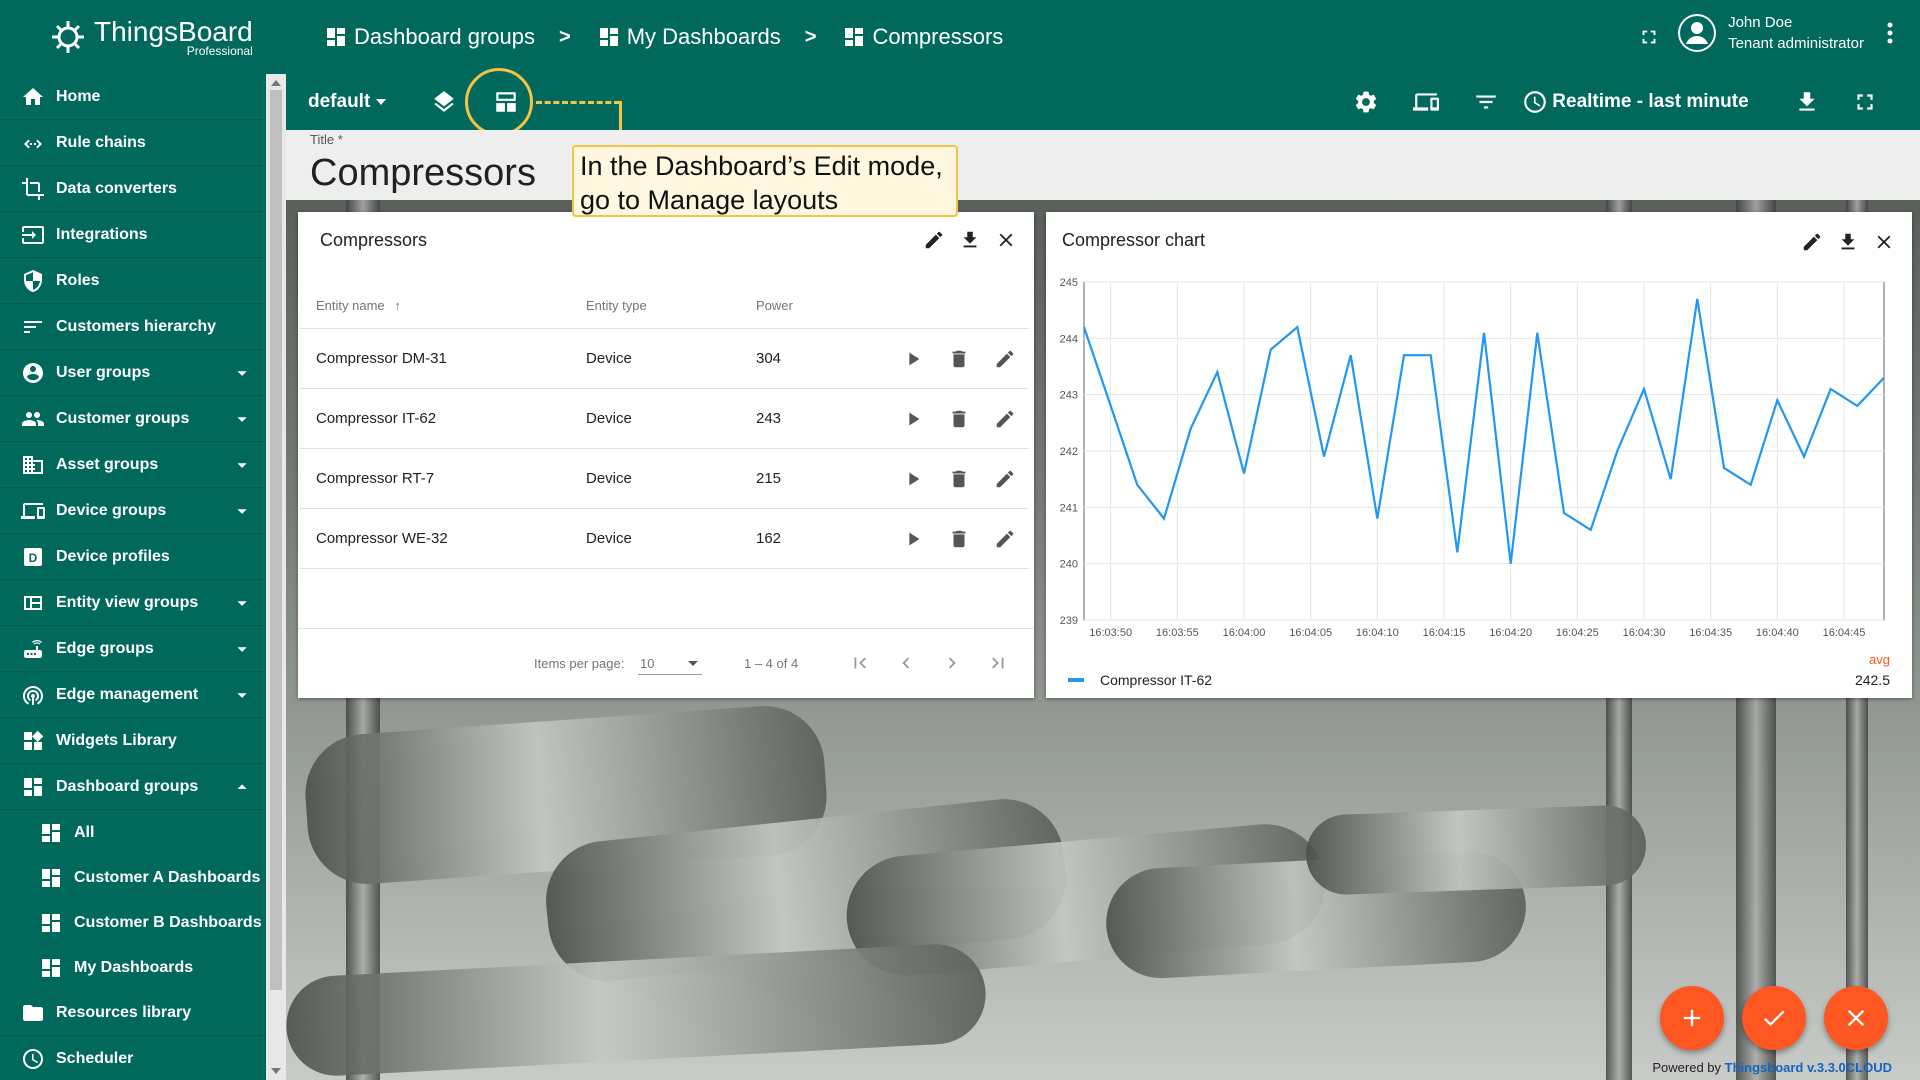 The height and width of the screenshot is (1080, 1920). I want to click on previous-page-icon, so click(906, 663).